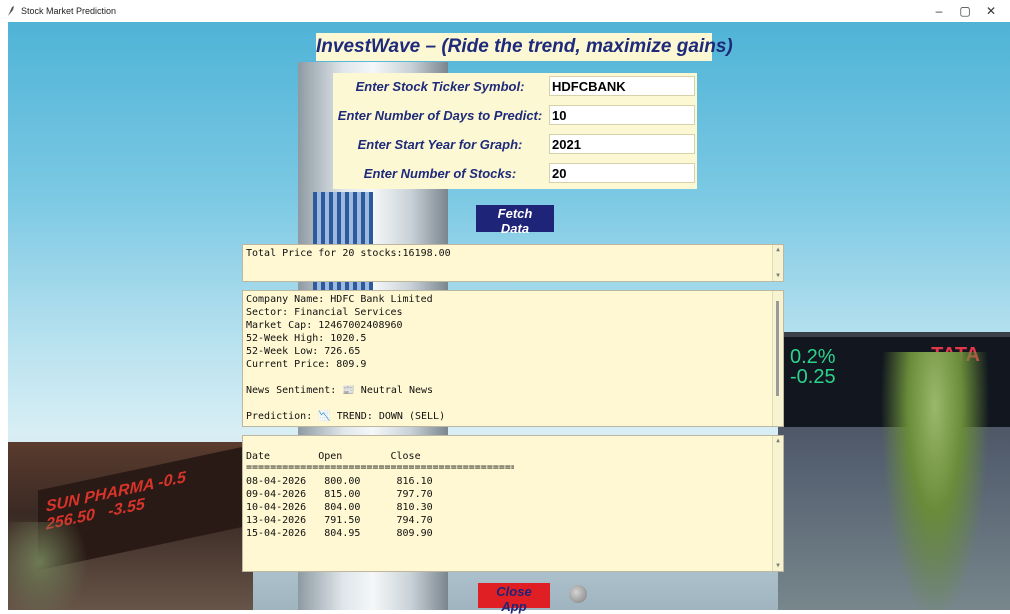 Image resolution: width=1010 pixels, height=614 pixels. Describe the element at coordinates (333, 456) in the screenshot. I see `table-header: Date Open Close` at that location.